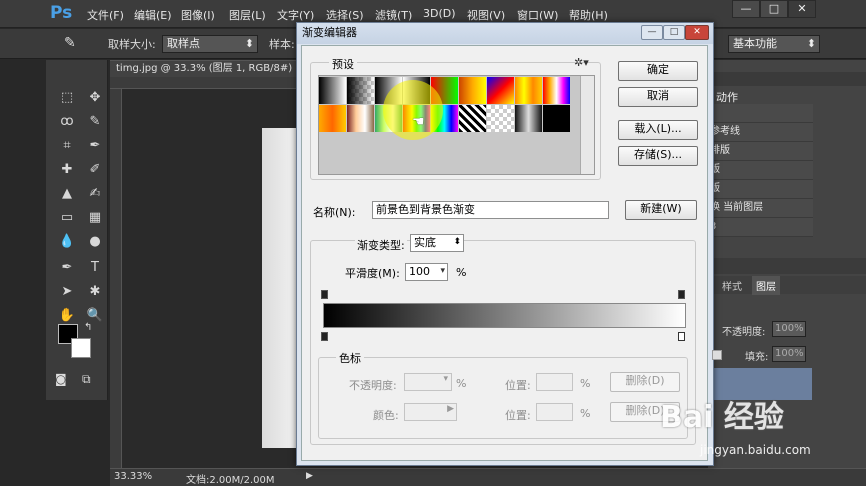 This screenshot has height=486, width=866. I want to click on resize-grip-icon, so click(717, 355).